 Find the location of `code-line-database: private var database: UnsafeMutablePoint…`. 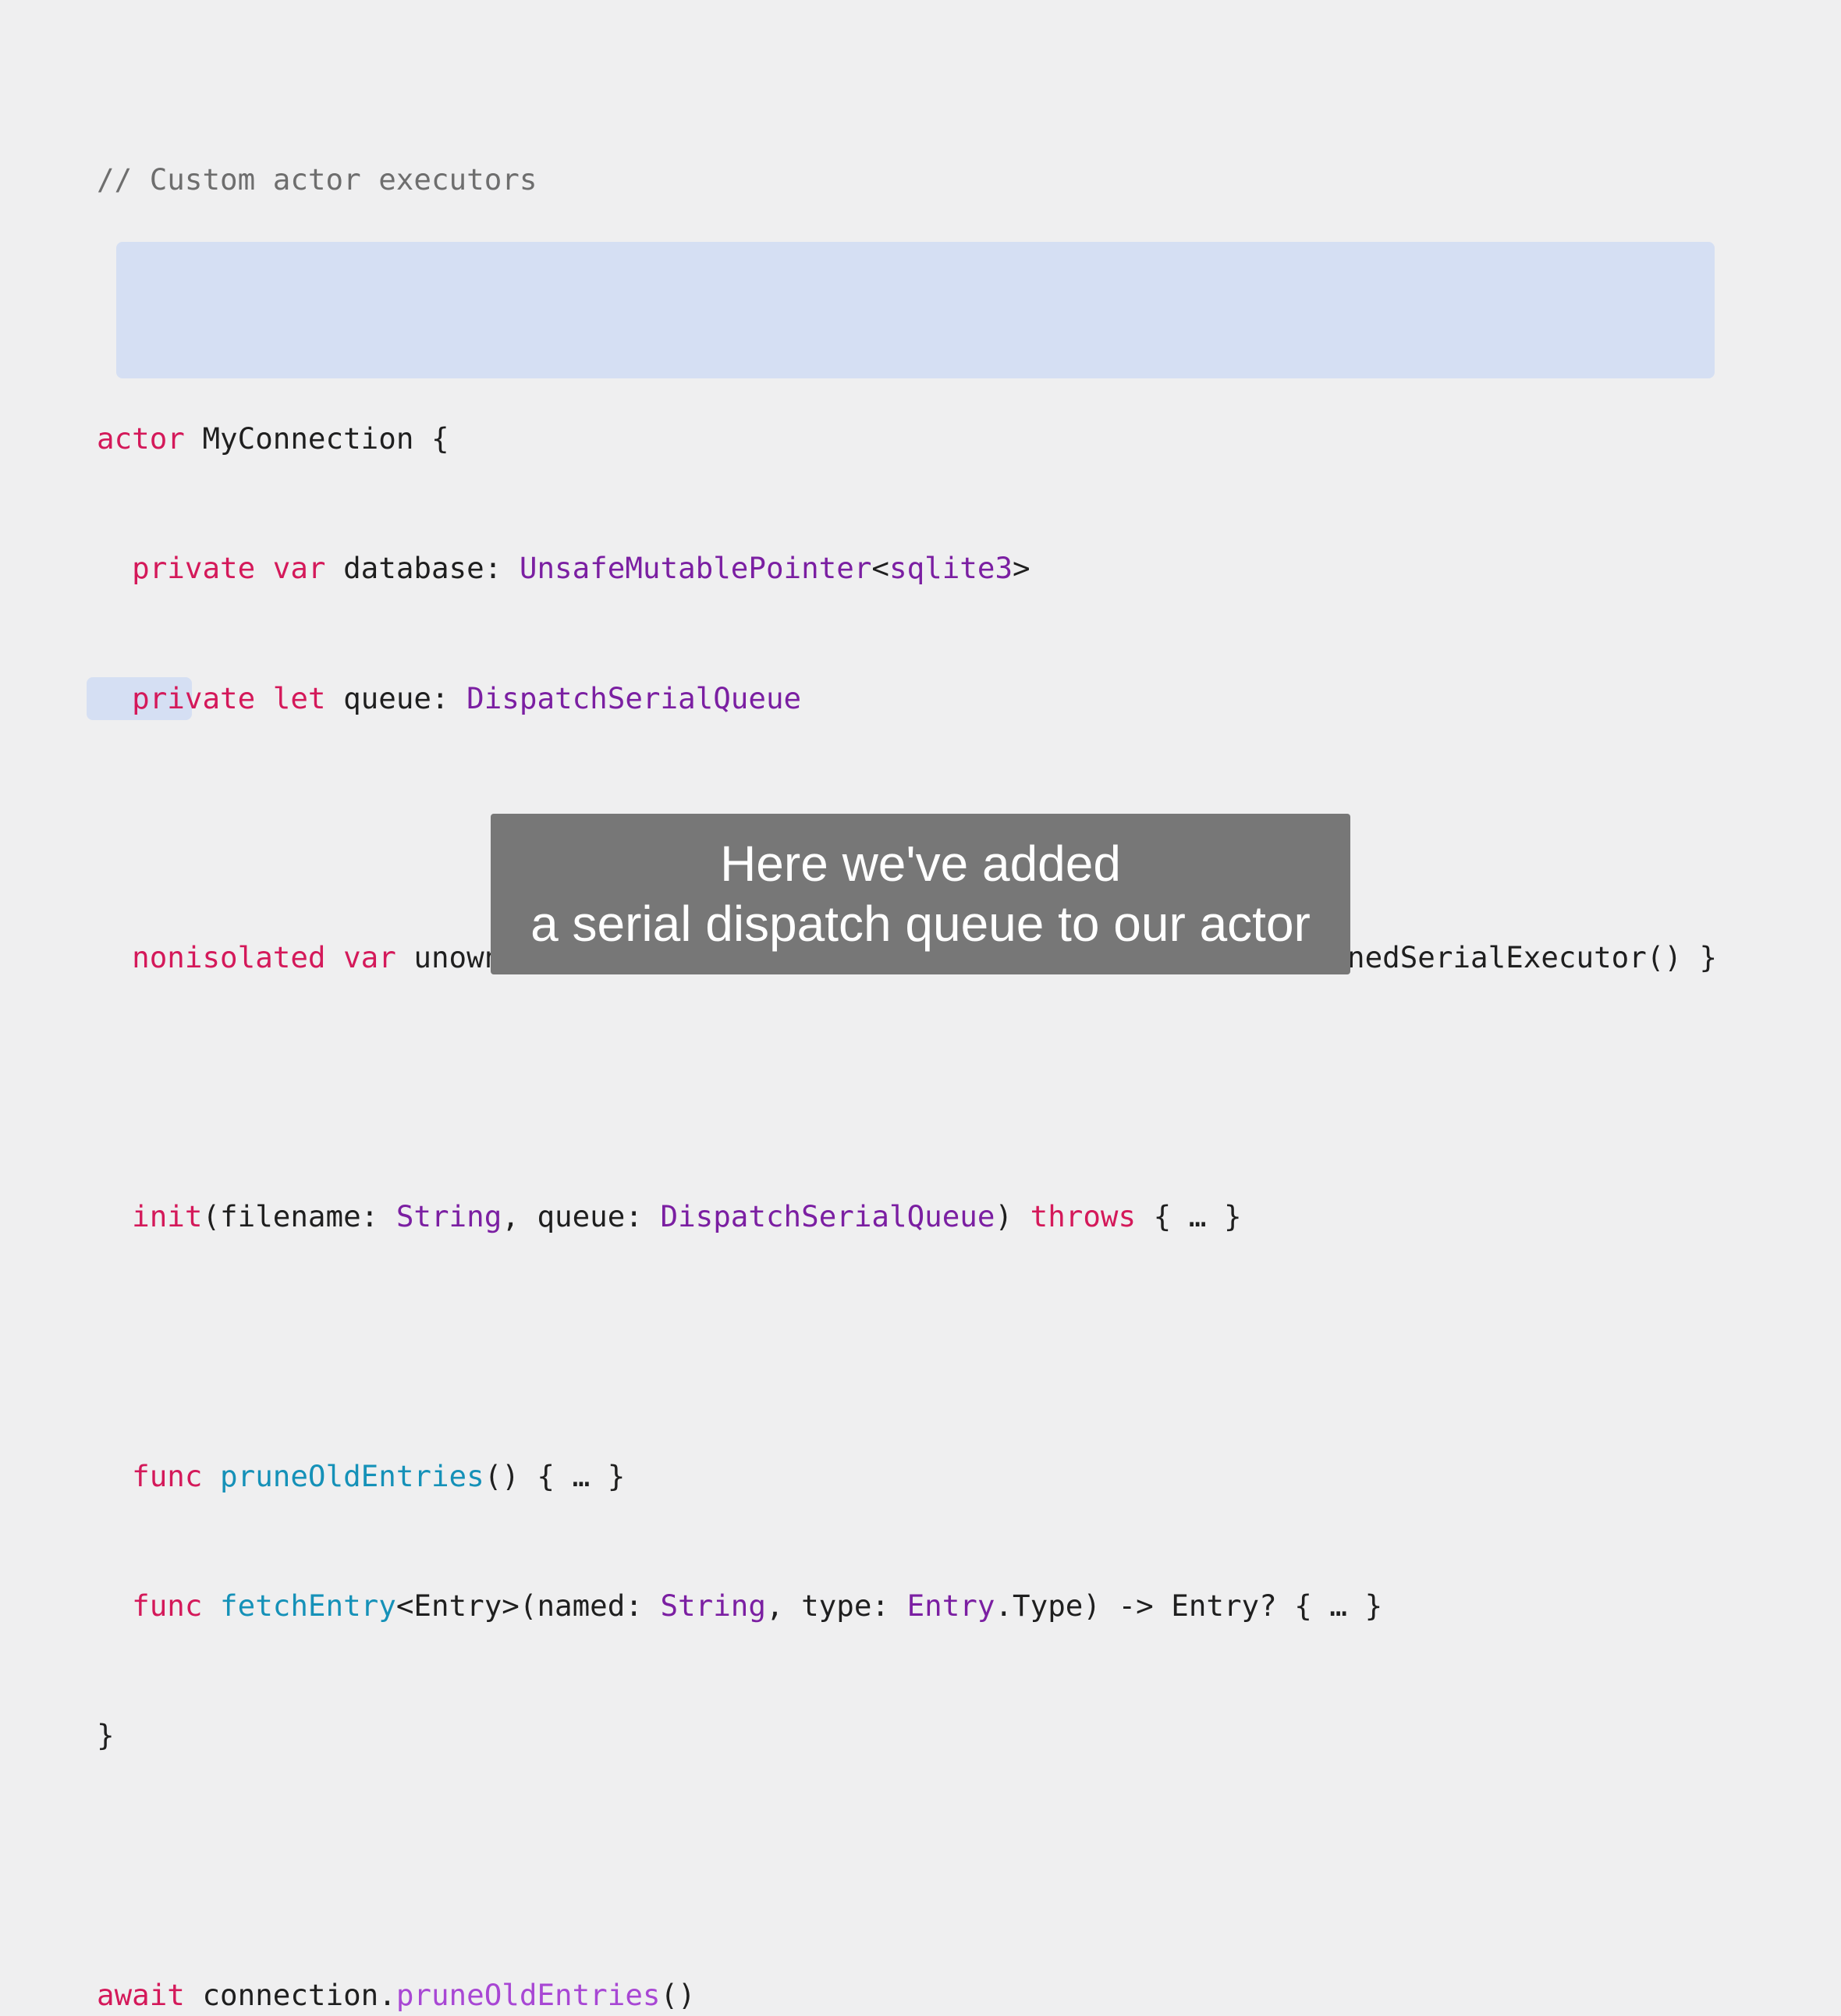

code-line-database: private var database: UnsafeMutablePoint… is located at coordinates (581, 569).